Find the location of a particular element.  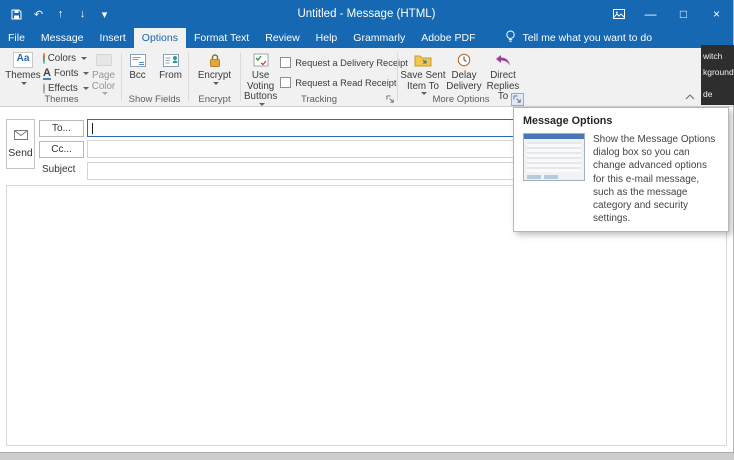

group-label-more-options: More Options is located at coordinates (461, 99).